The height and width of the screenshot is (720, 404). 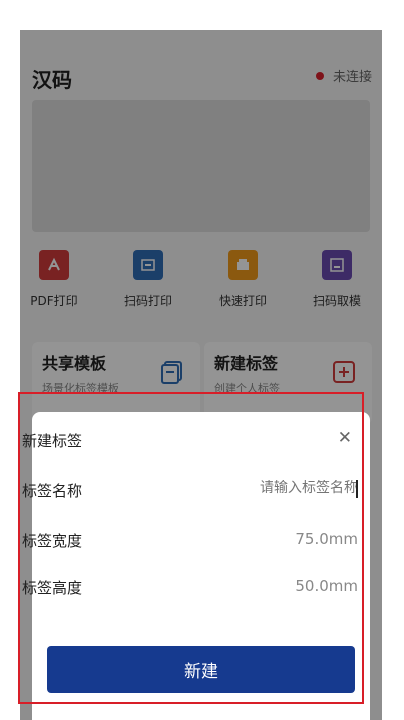 I want to click on sheet-title: 新建标签, so click(x=52, y=441).